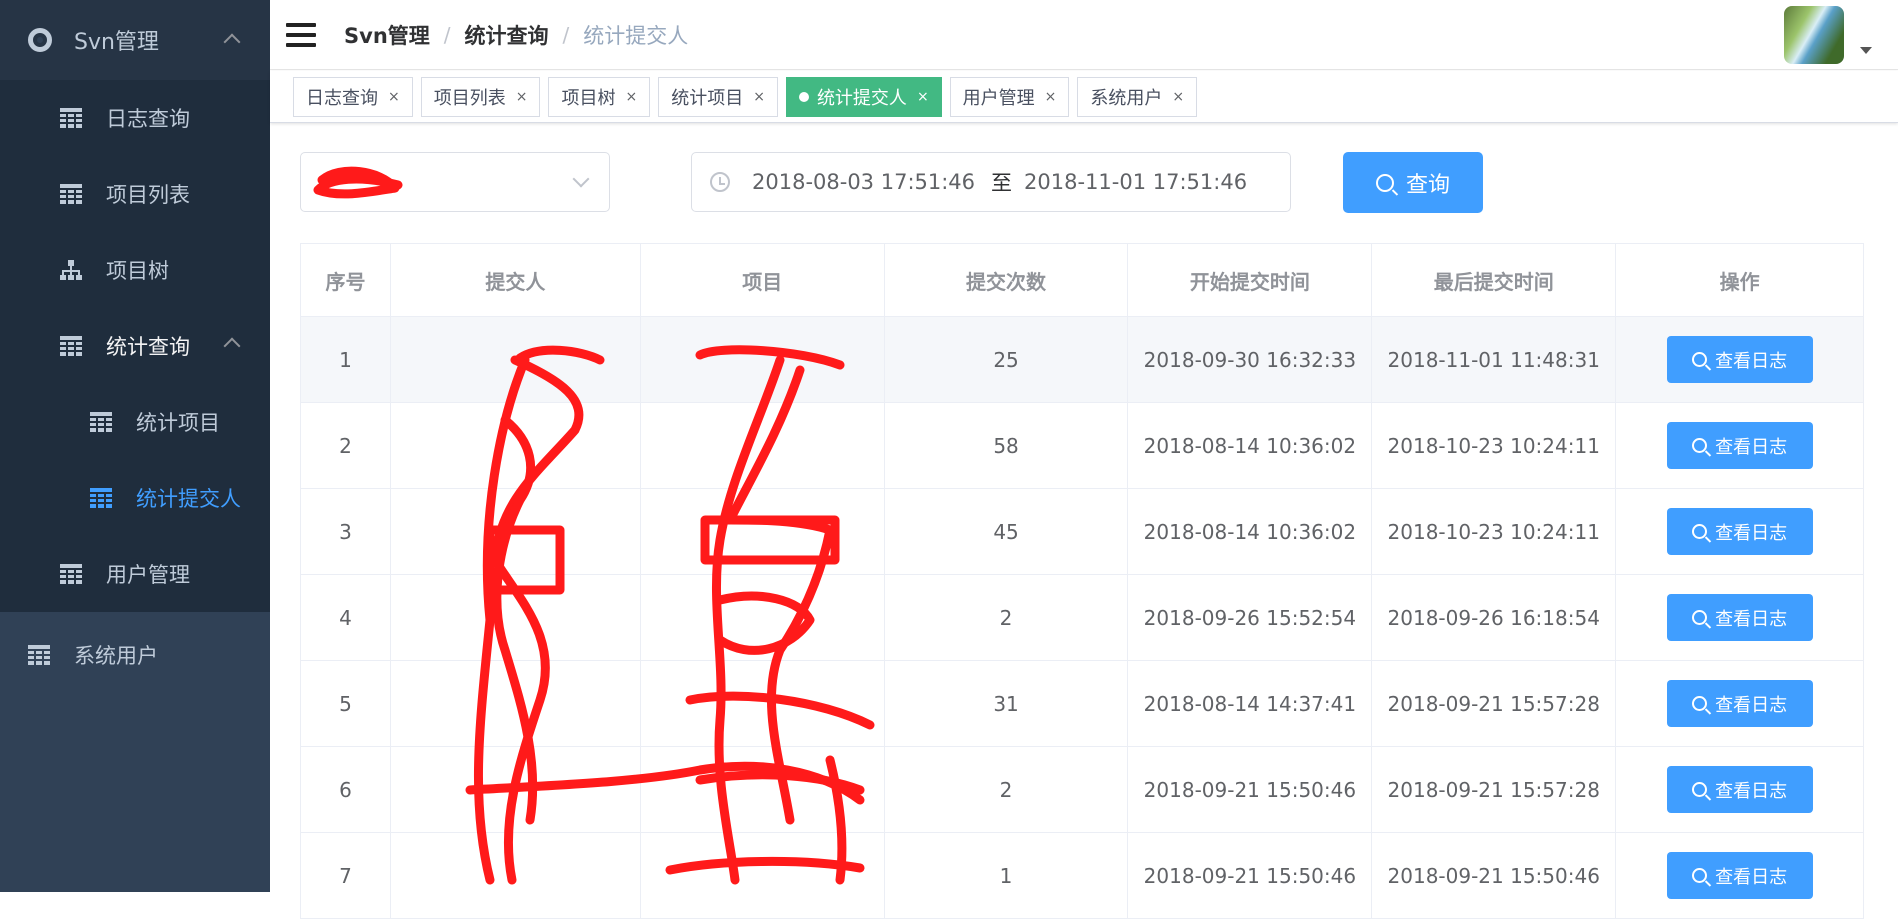  Describe the element at coordinates (346, 280) in the screenshot. I see `column-header: 序号` at that location.